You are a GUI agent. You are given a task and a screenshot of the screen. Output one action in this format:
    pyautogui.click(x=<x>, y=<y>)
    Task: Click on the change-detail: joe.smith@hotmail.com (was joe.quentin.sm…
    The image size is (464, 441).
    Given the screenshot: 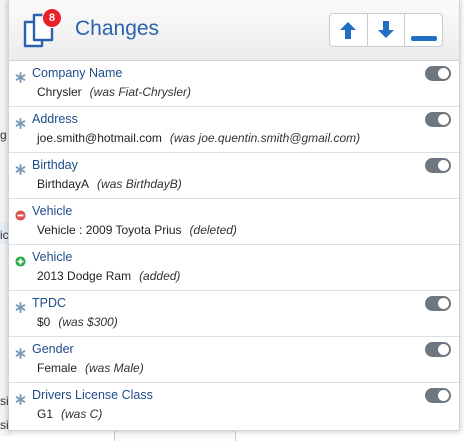 What is the action you would take?
    pyautogui.click(x=198, y=138)
    